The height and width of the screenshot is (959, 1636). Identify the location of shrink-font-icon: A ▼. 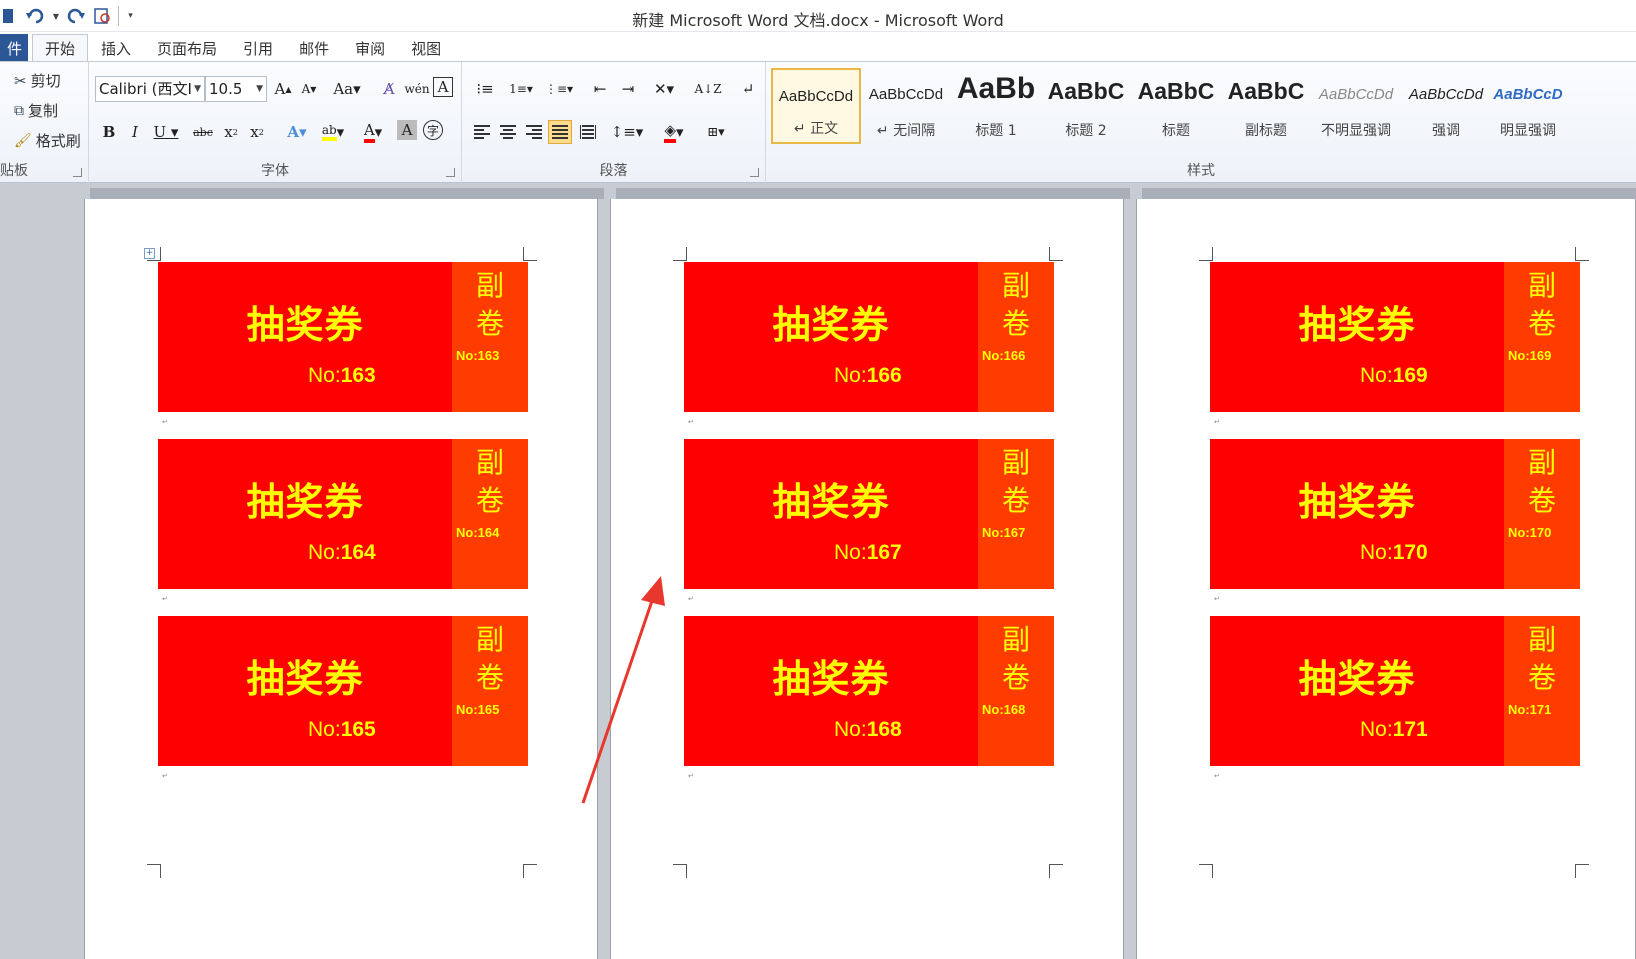
(309, 89).